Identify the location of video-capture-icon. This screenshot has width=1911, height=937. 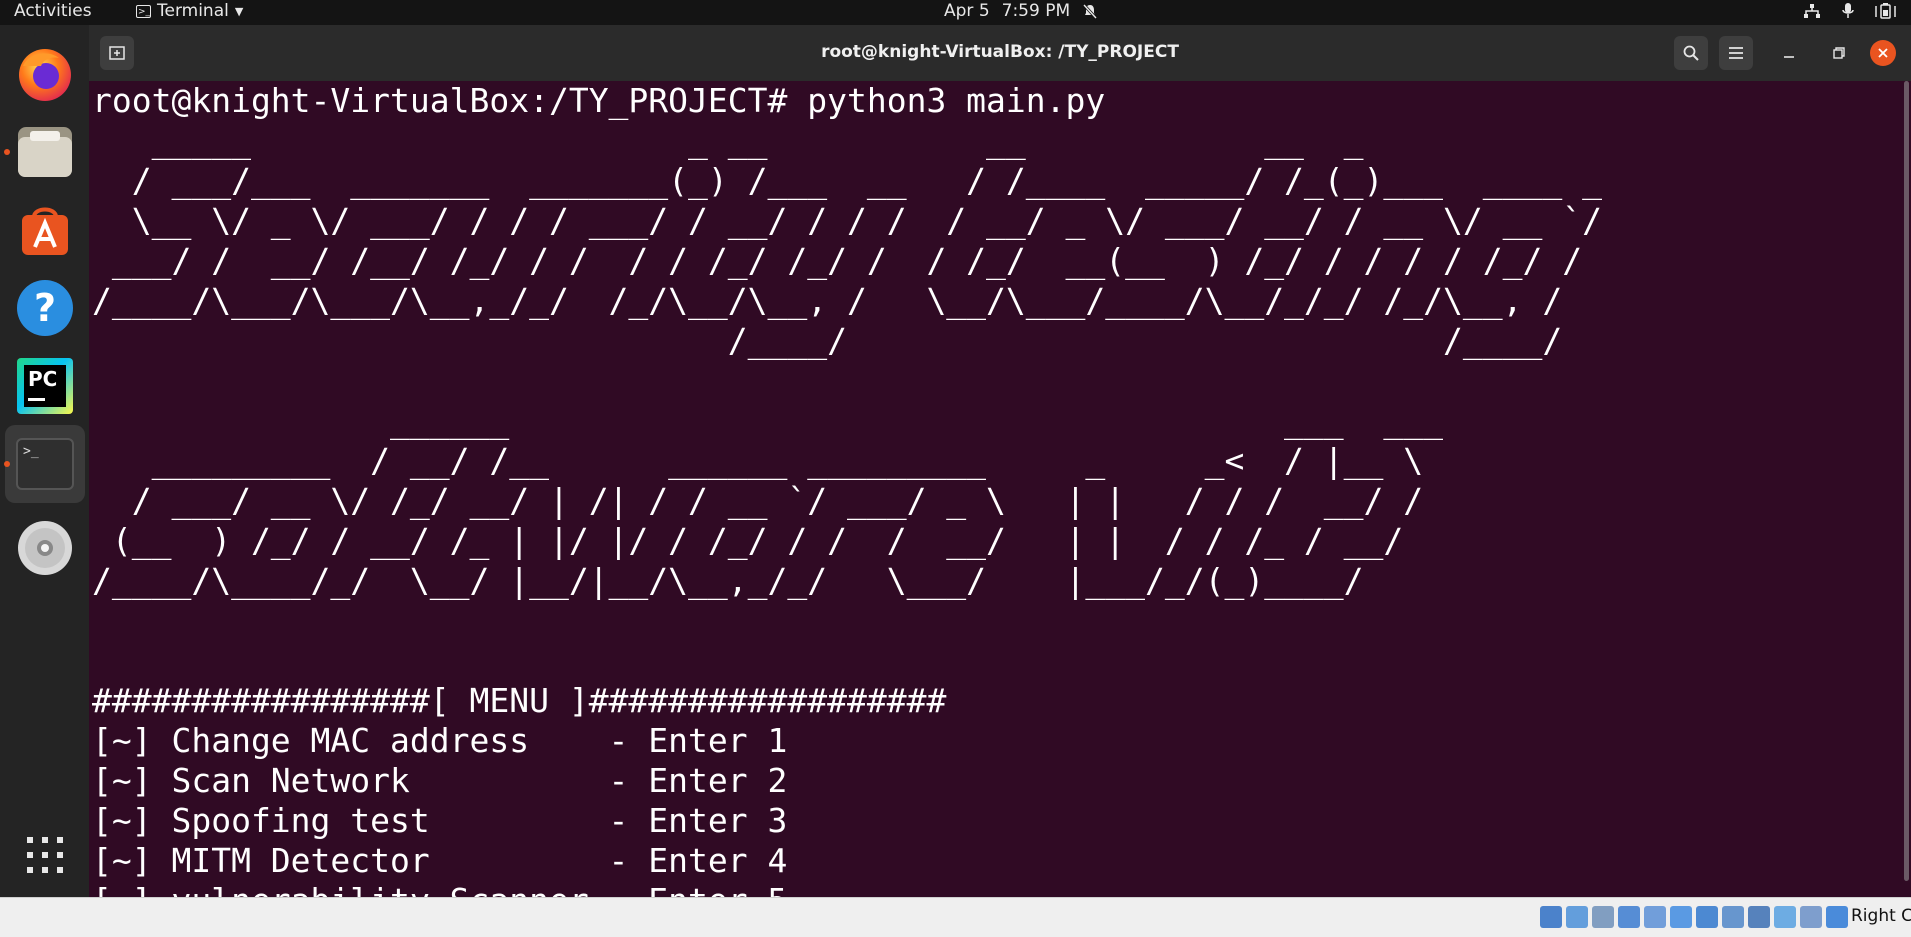
(1733, 917).